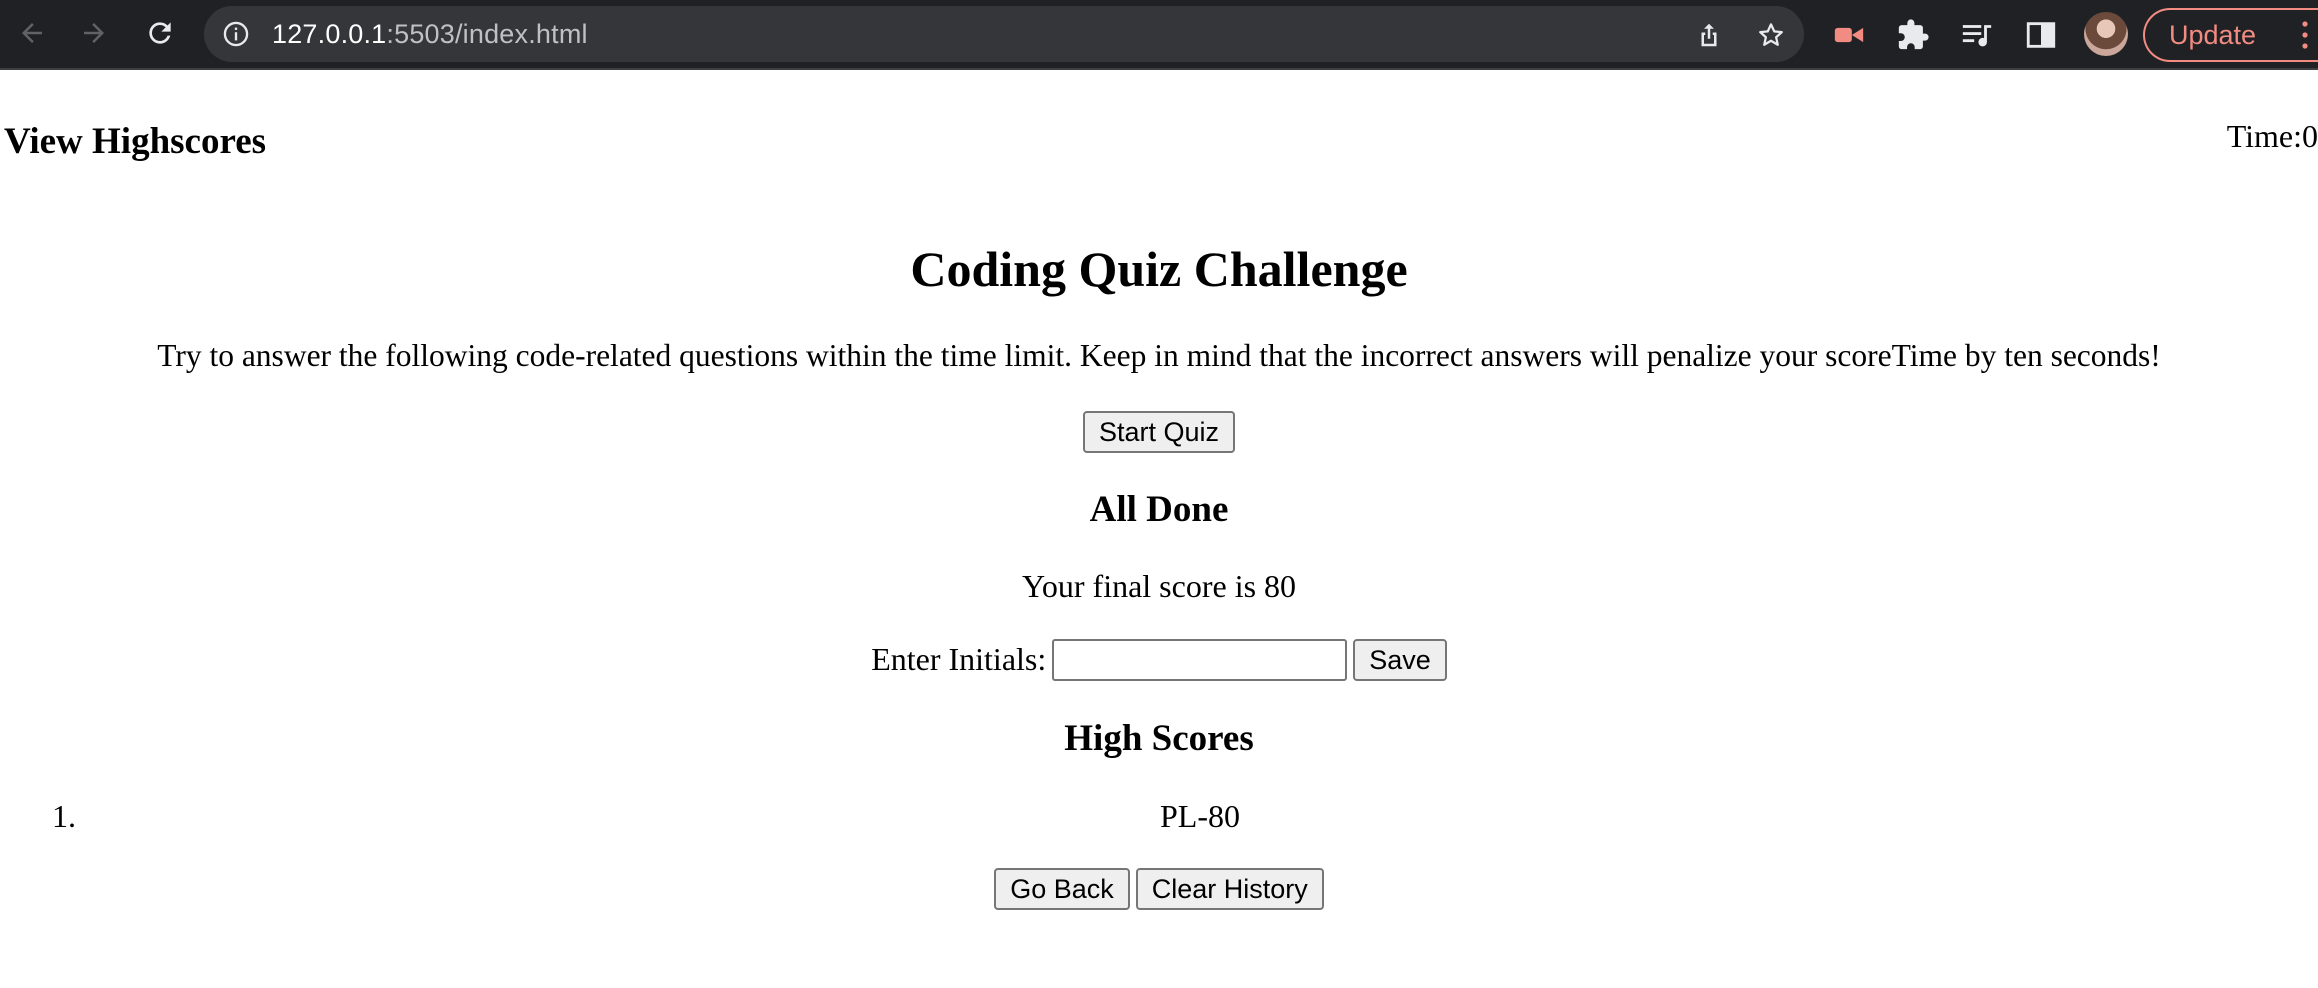  Describe the element at coordinates (2041, 35) in the screenshot. I see `side-panel-icon` at that location.